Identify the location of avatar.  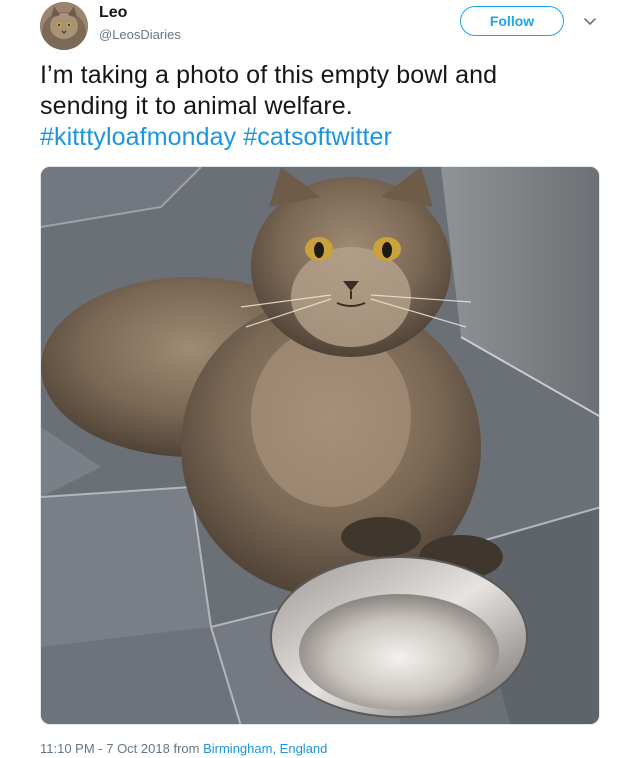
(64, 26).